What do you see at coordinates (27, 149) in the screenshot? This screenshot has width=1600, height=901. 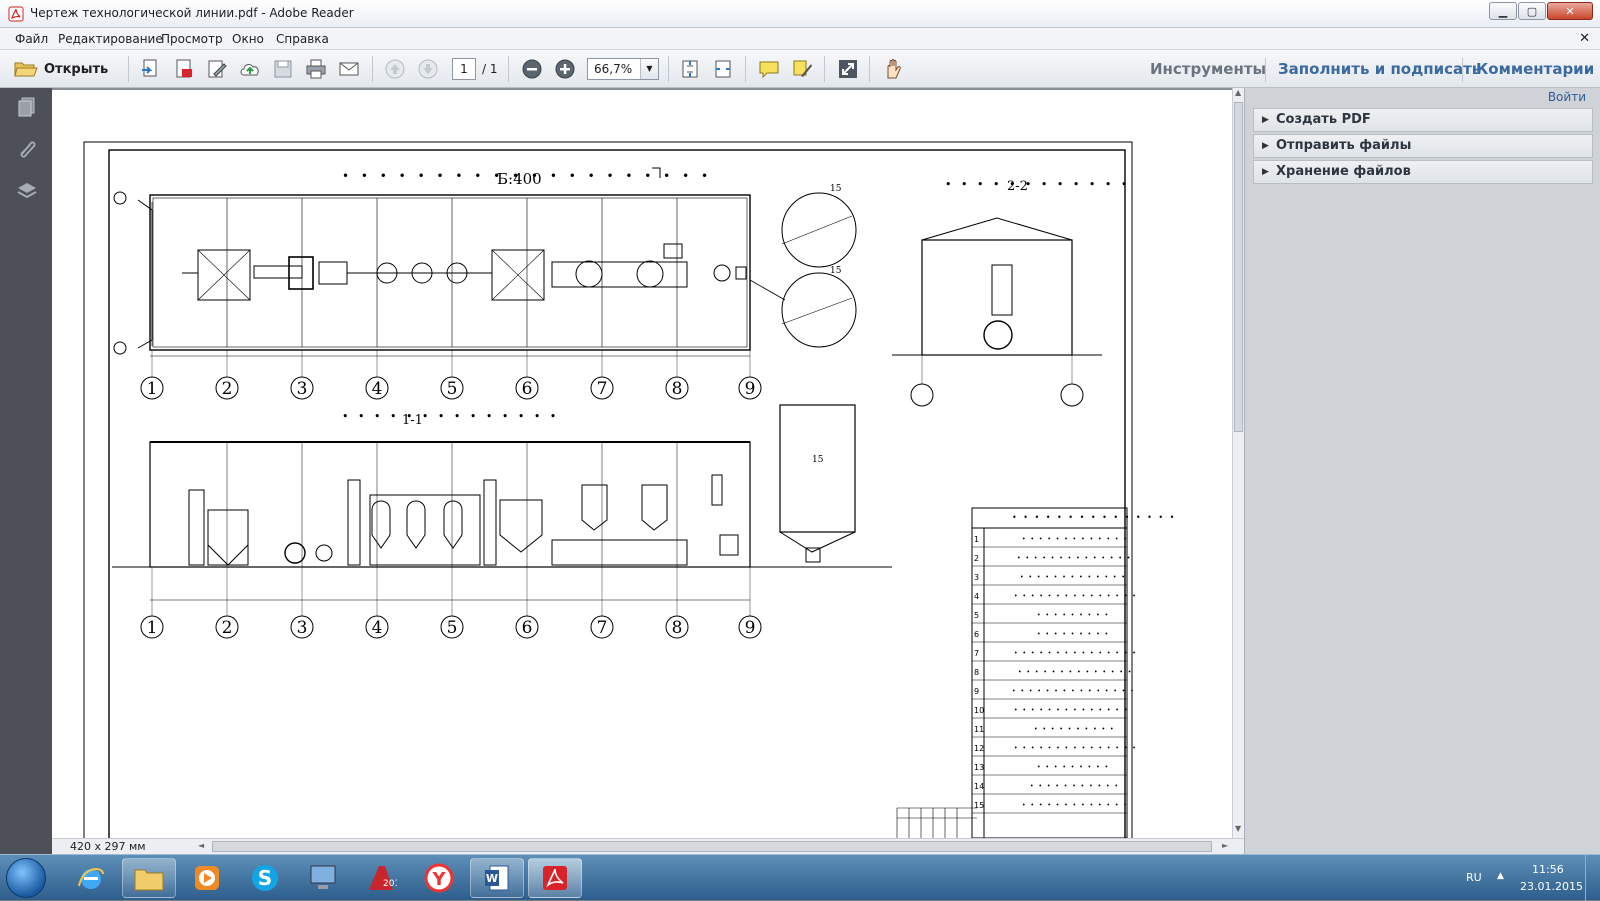 I see `paperclip-icon` at bounding box center [27, 149].